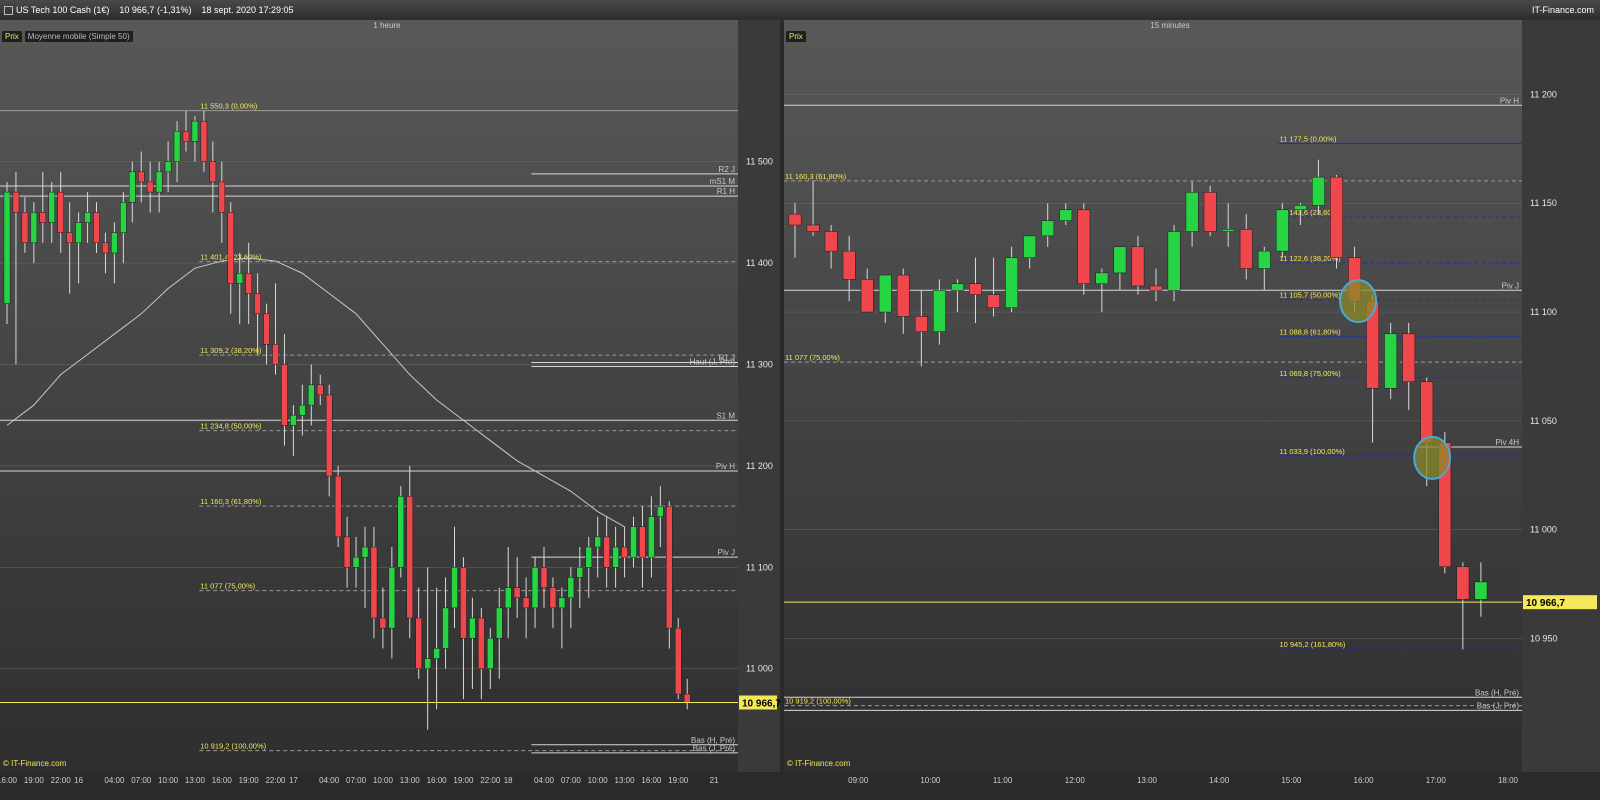 Image resolution: width=1600 pixels, height=800 pixels. Describe the element at coordinates (275, 780) in the screenshot. I see `L-x-tick-label: 22:00` at that location.